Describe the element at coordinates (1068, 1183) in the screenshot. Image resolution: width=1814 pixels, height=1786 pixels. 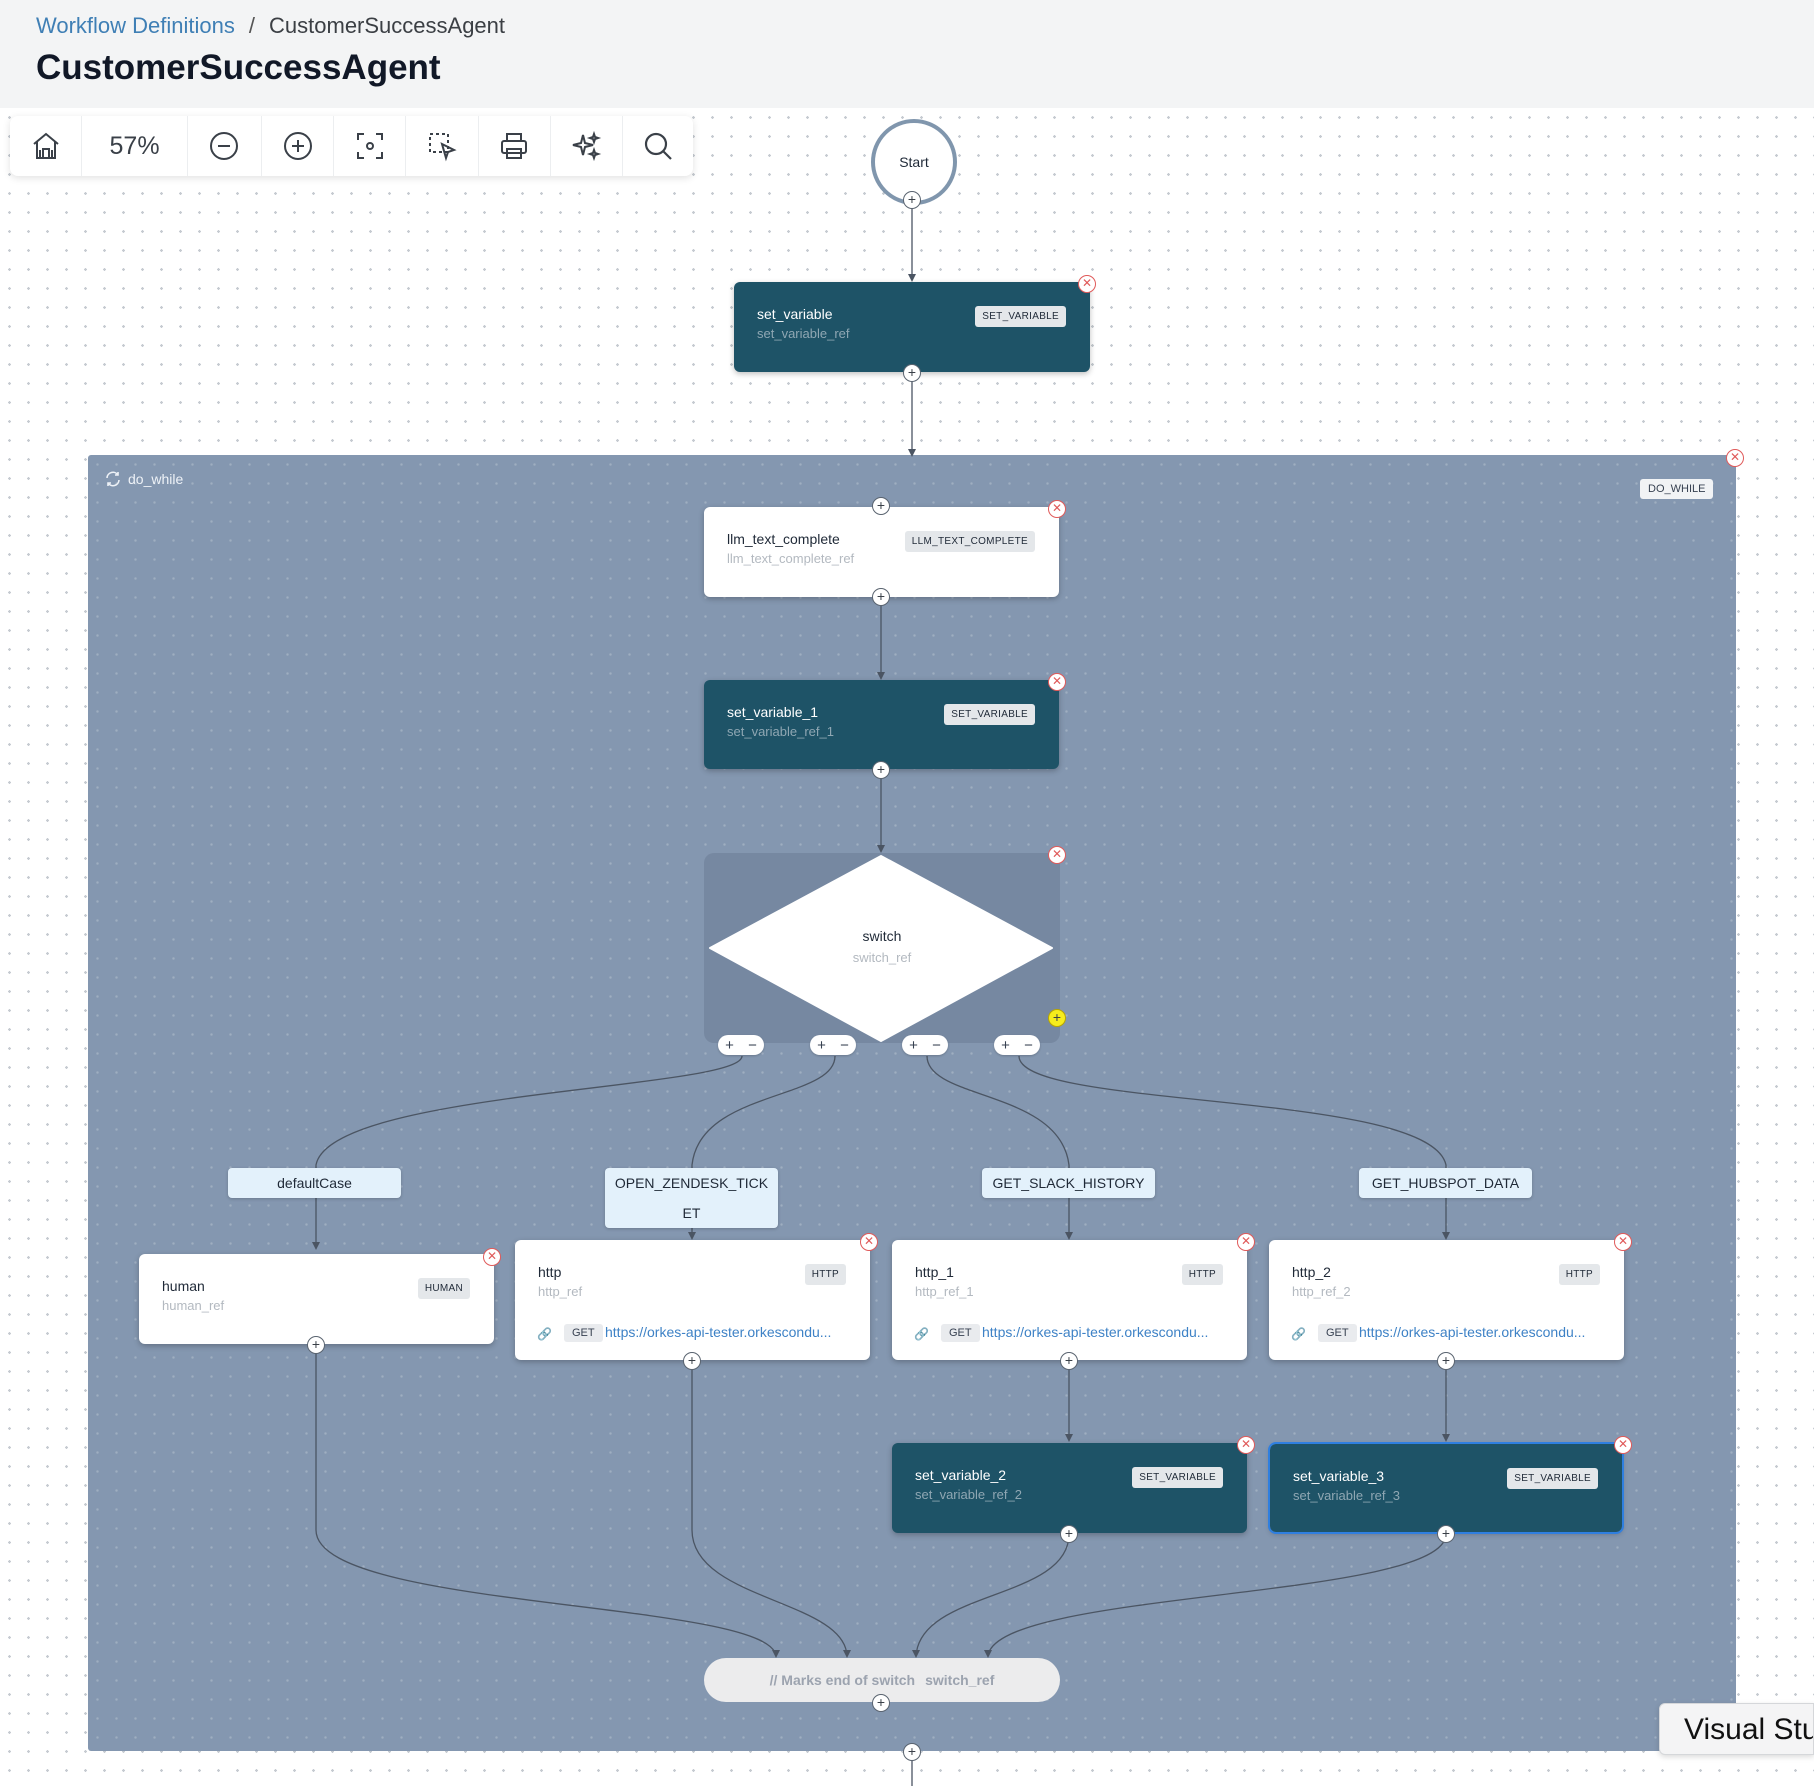
I see `case-label-slack: GET_SLACK_HISTORY` at that location.